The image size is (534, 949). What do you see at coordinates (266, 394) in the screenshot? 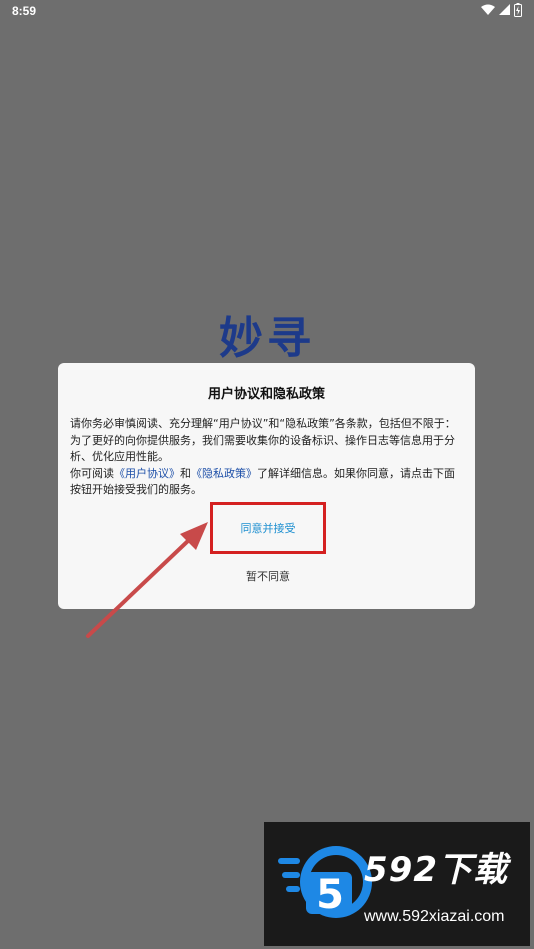
I see `dialog-title: 用户协议和隐私政策` at bounding box center [266, 394].